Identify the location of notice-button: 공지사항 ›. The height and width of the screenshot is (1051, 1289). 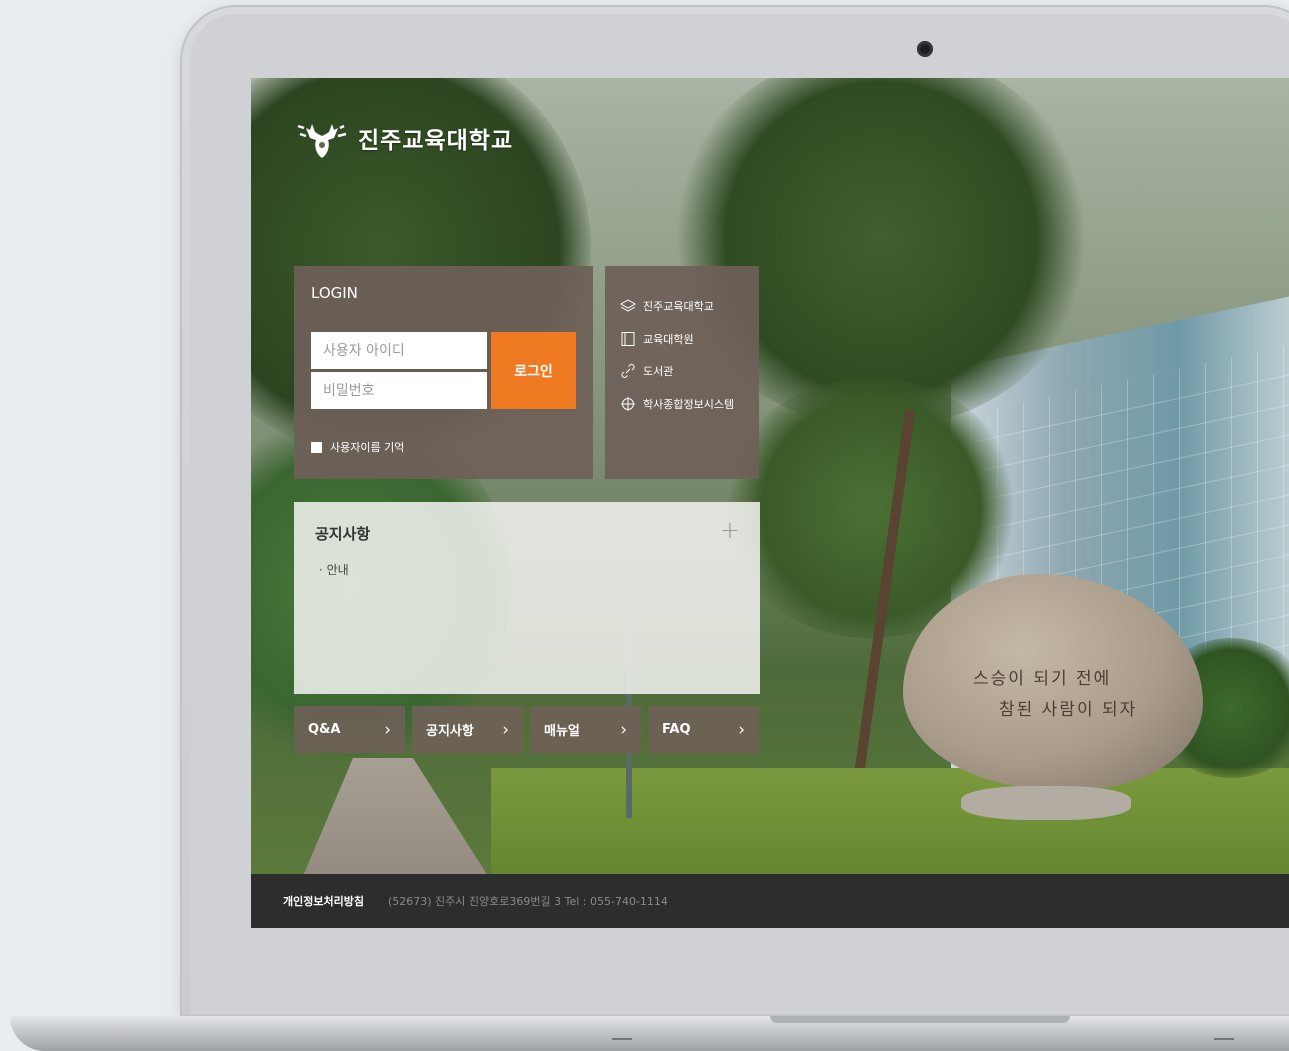
(467, 729).